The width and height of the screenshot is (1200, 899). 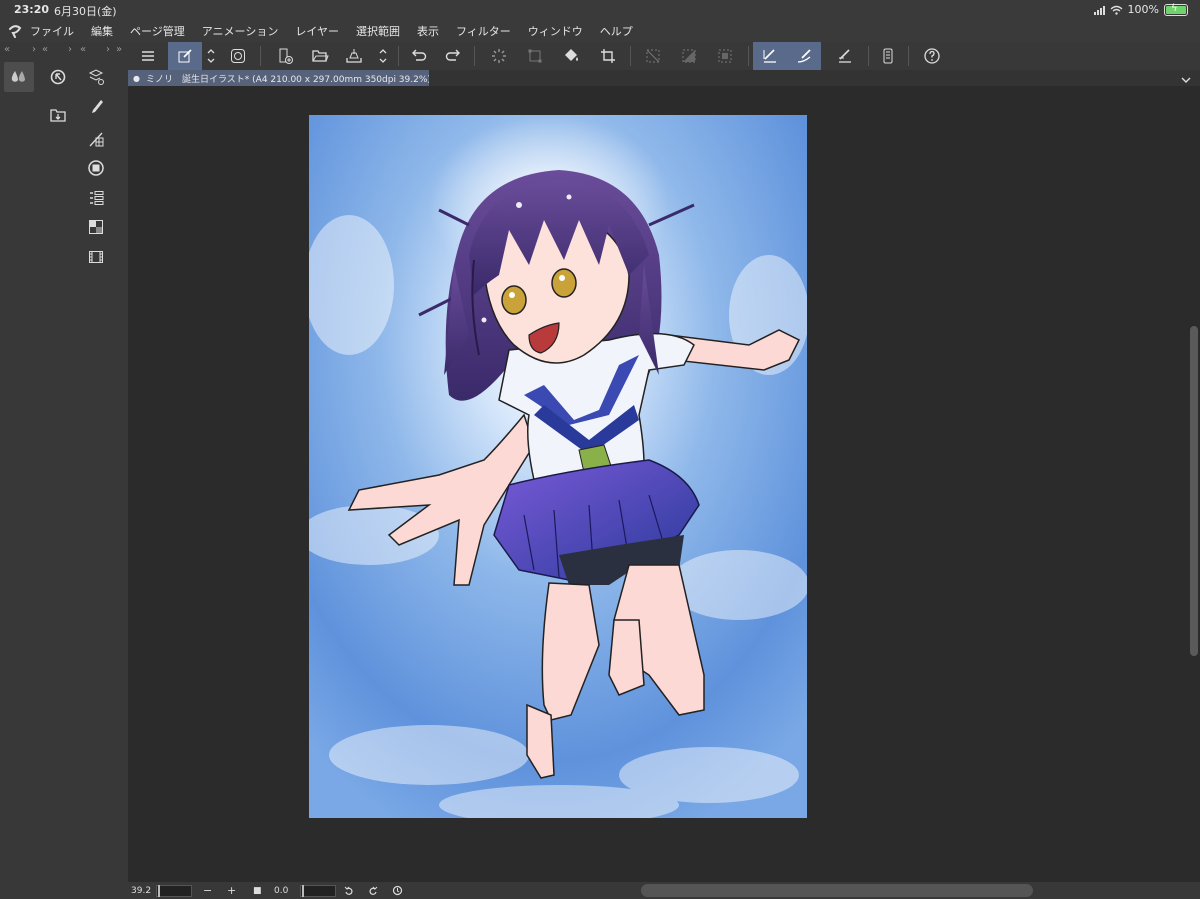 What do you see at coordinates (428, 31) in the screenshot?
I see `menu-view: 表示` at bounding box center [428, 31].